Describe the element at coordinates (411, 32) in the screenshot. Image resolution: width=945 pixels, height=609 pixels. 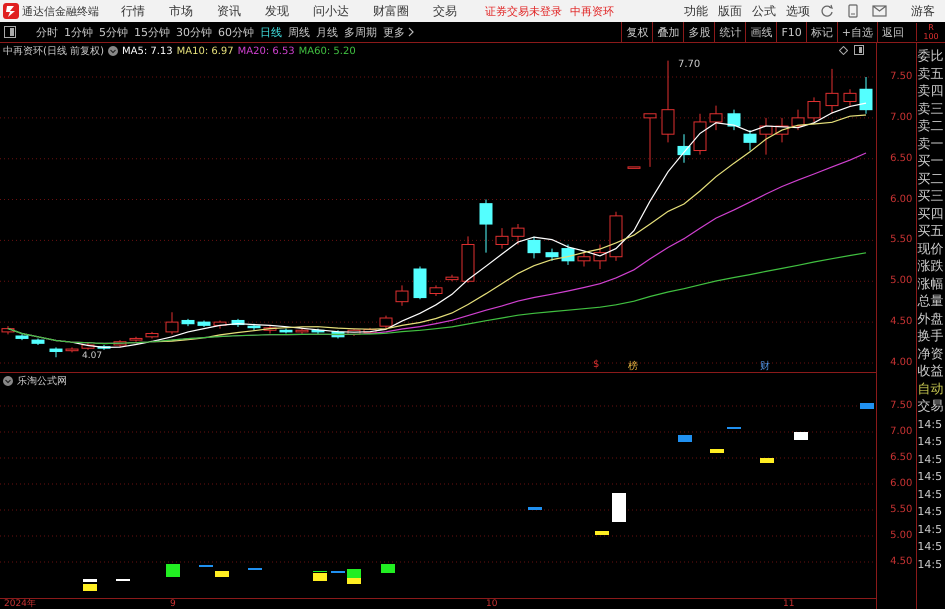
I see `chevron-right-icon` at that location.